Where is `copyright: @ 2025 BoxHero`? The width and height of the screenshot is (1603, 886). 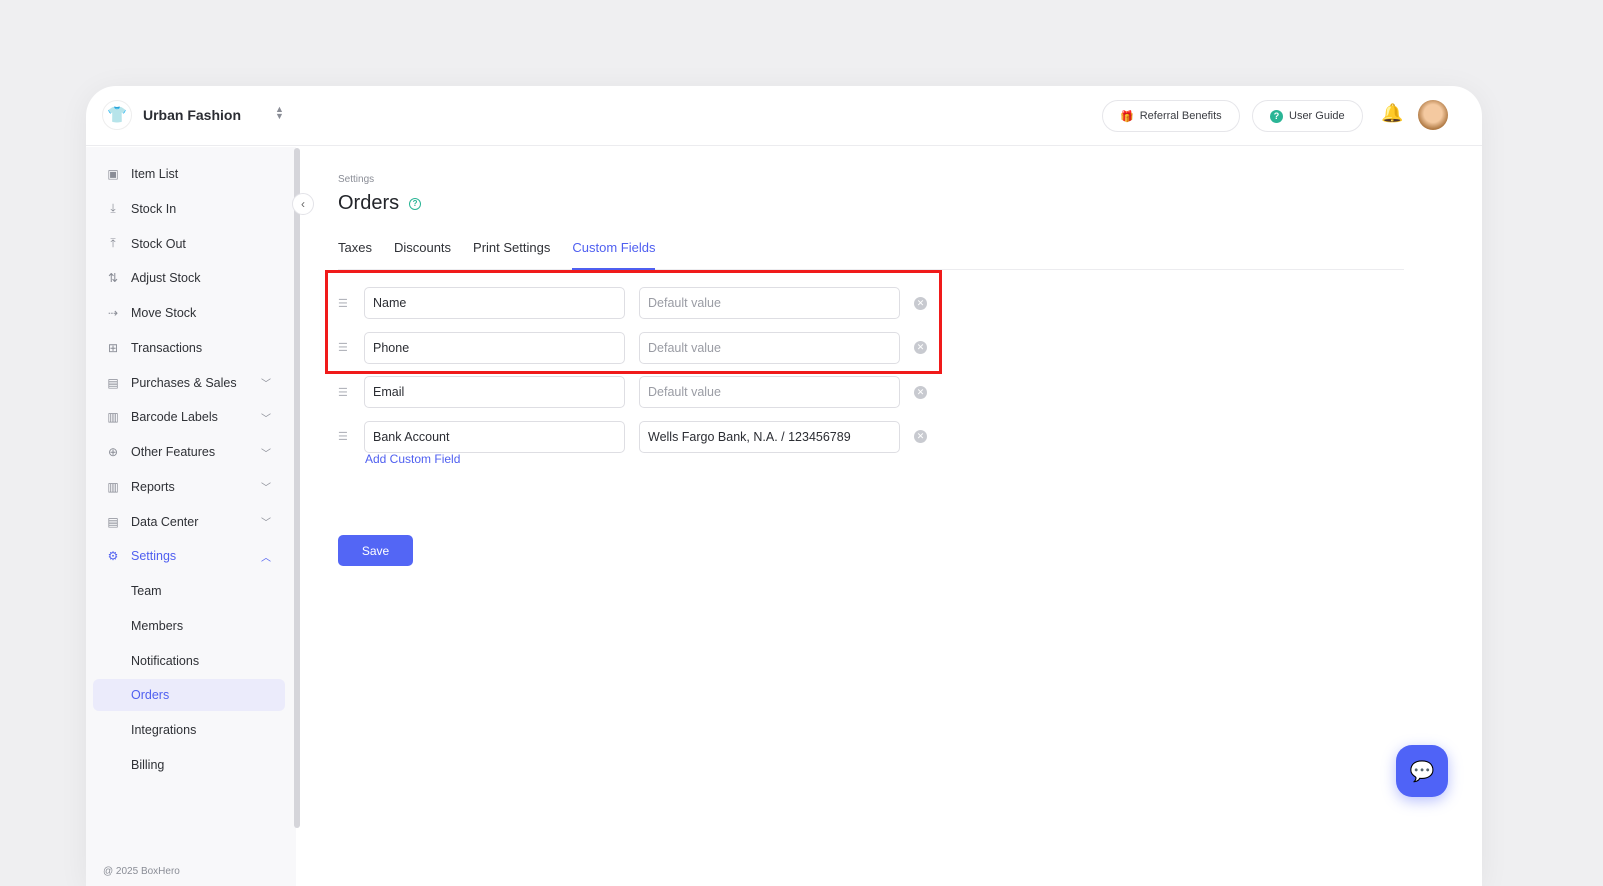
copyright: @ 2025 BoxHero is located at coordinates (141, 871).